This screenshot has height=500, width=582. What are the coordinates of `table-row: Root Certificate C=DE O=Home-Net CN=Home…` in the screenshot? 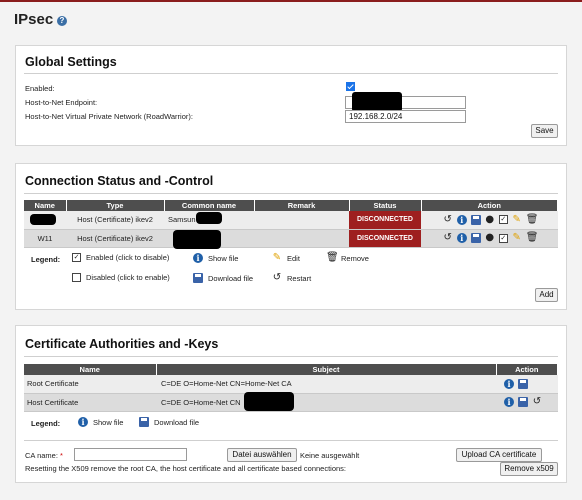 It's located at (291, 384).